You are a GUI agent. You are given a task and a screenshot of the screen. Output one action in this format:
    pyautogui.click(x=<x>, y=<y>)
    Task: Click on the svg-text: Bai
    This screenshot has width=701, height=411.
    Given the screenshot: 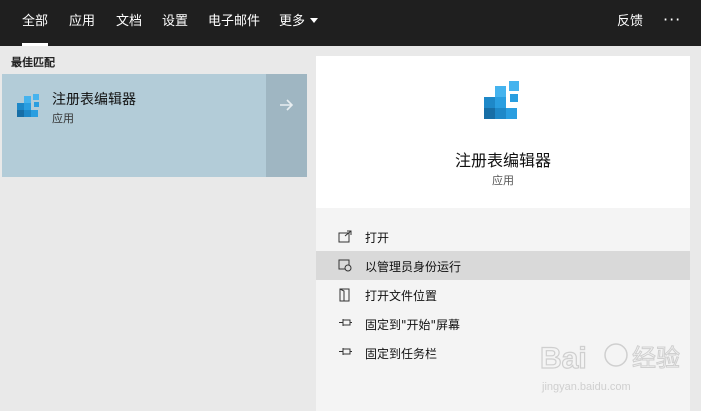 What is the action you would take?
    pyautogui.click(x=563, y=358)
    